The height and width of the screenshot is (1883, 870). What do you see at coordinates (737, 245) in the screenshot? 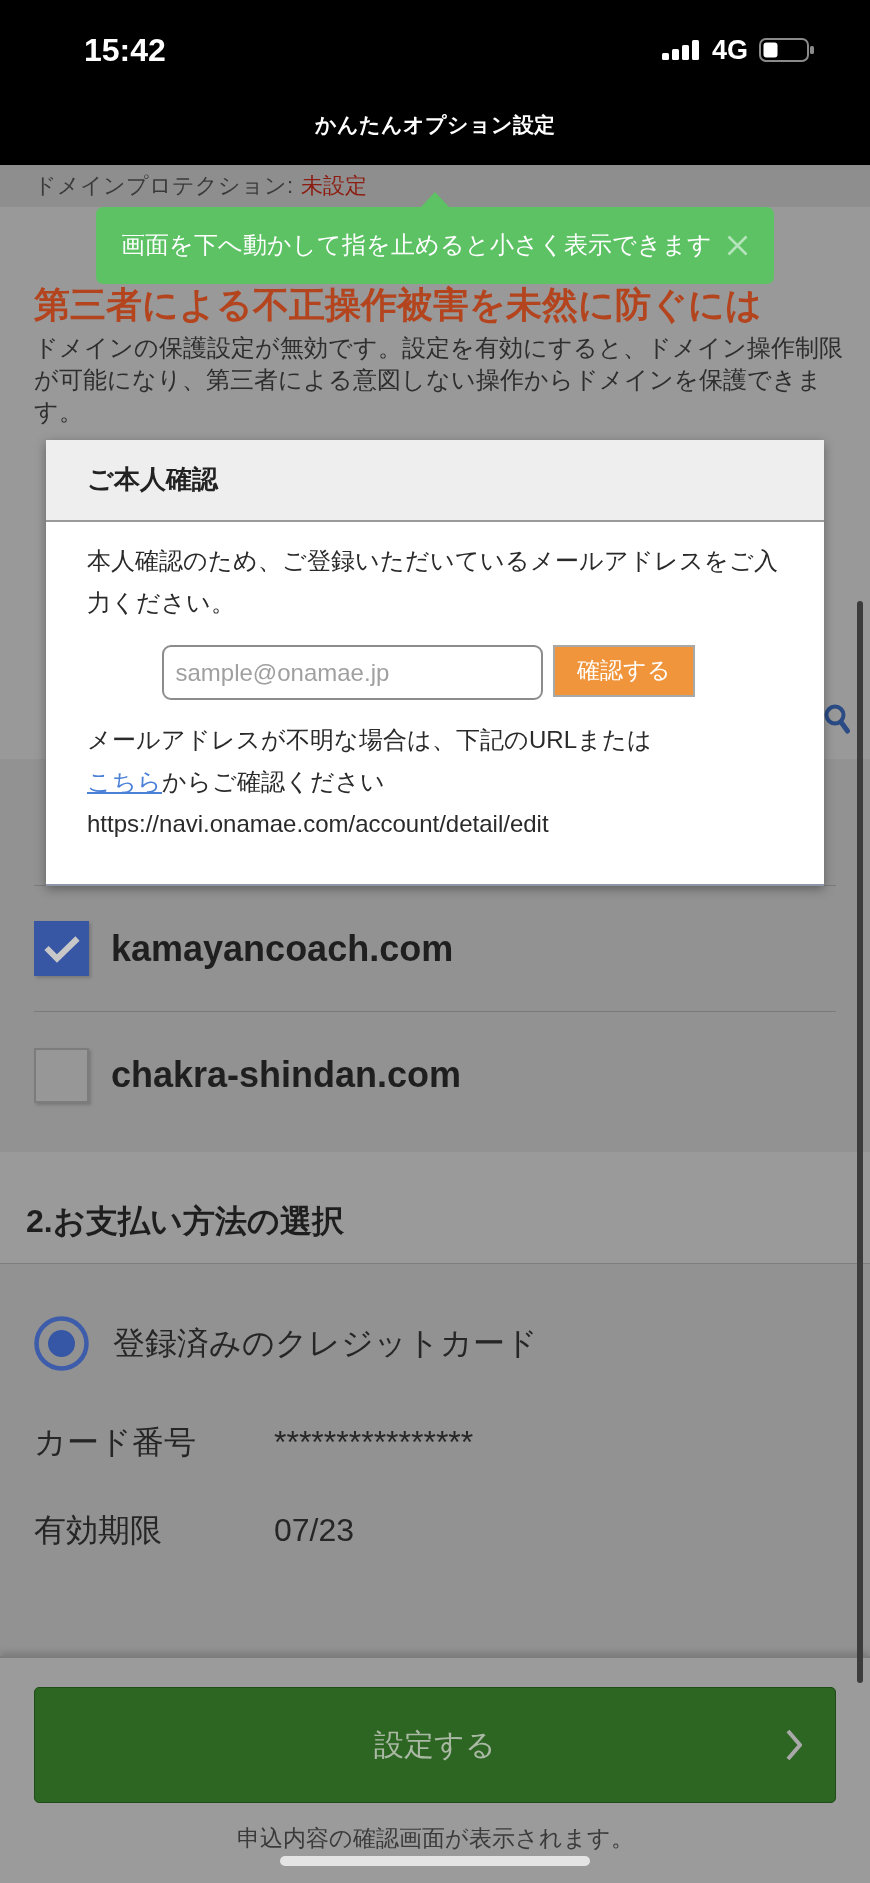
I see `close-icon` at bounding box center [737, 245].